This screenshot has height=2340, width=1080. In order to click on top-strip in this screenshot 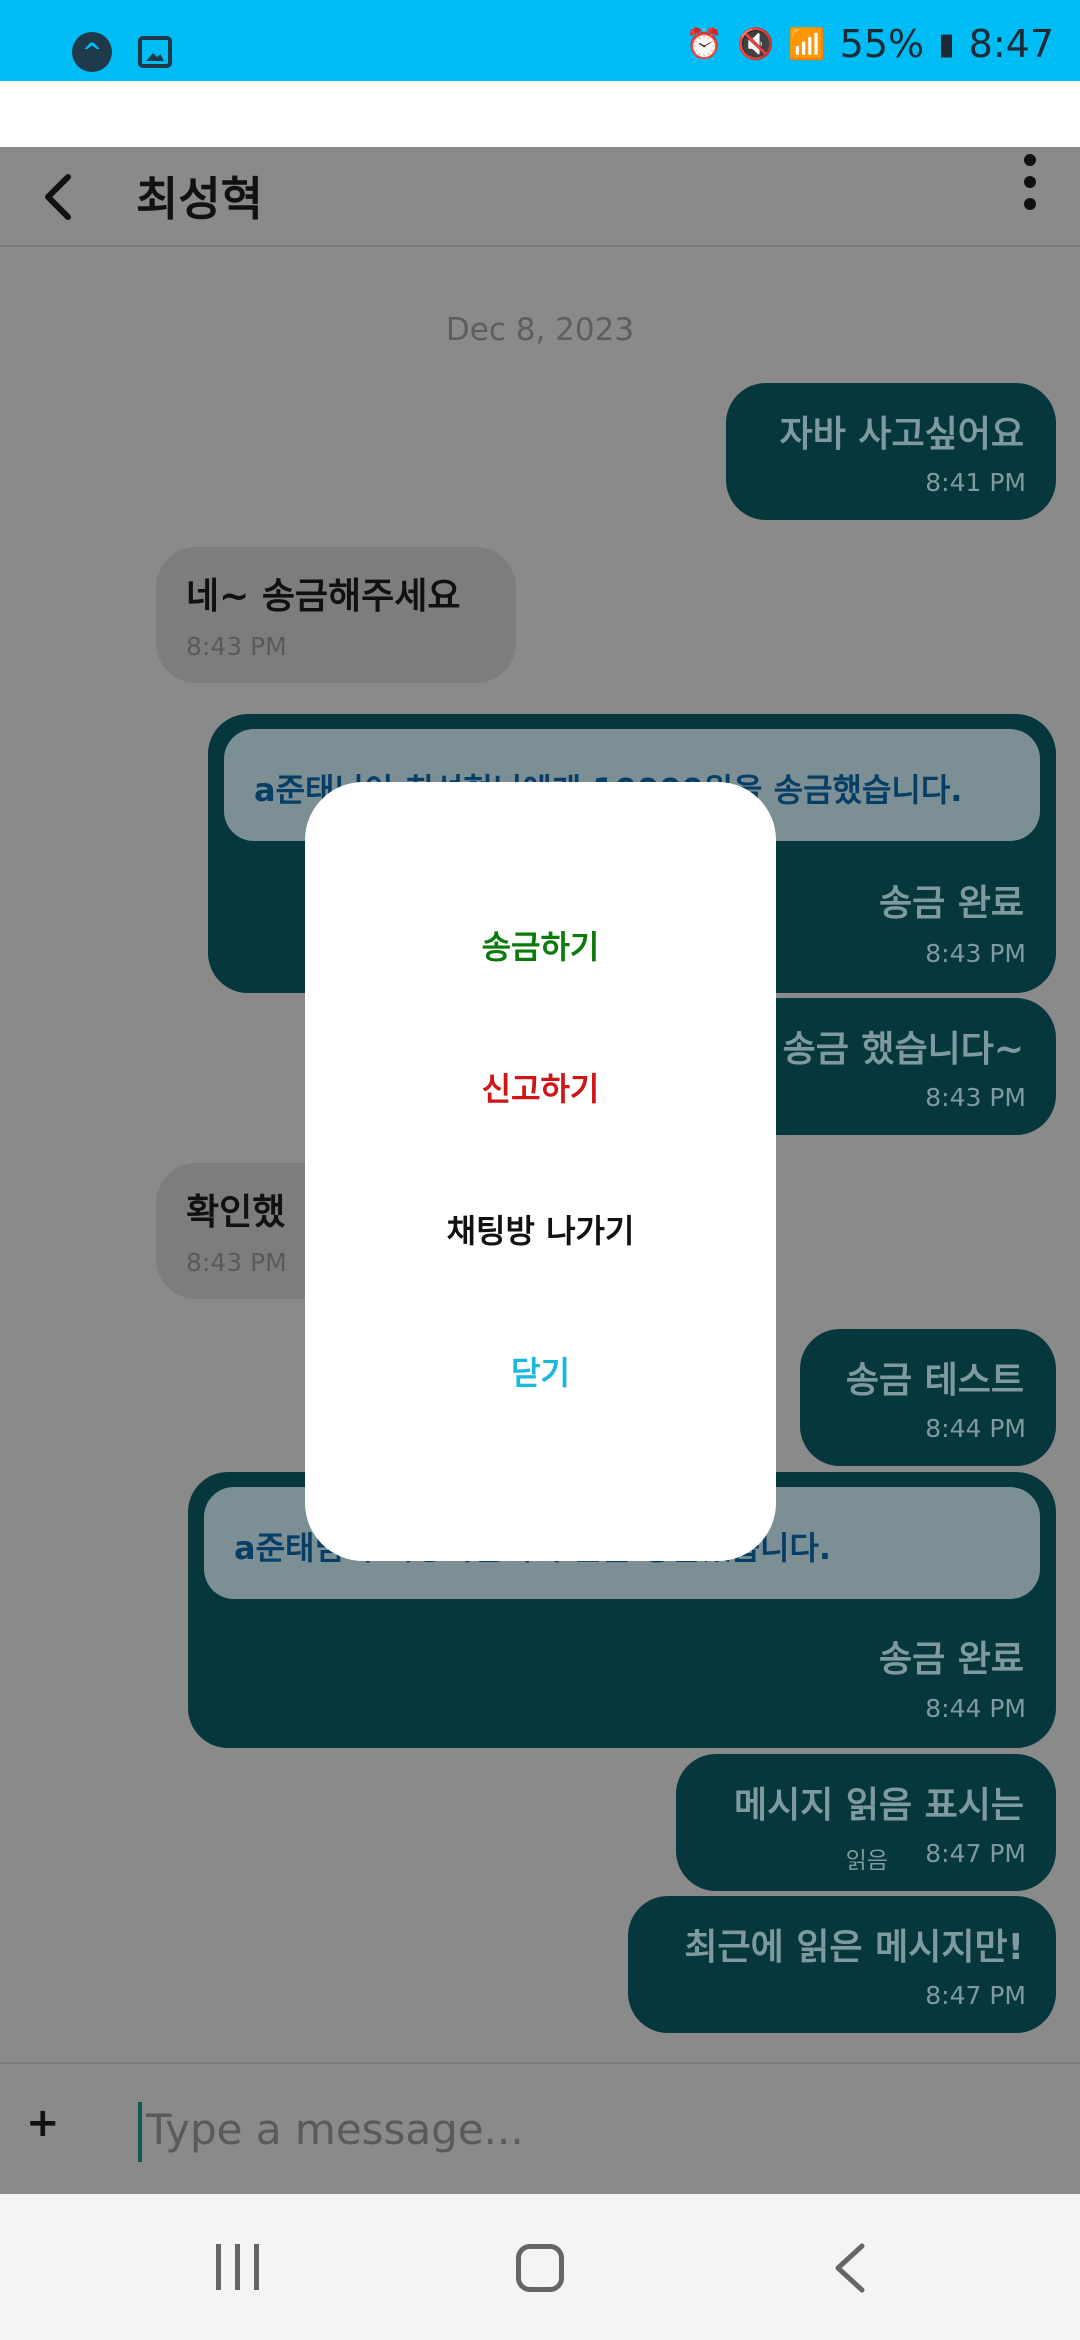, I will do `click(540, 114)`.